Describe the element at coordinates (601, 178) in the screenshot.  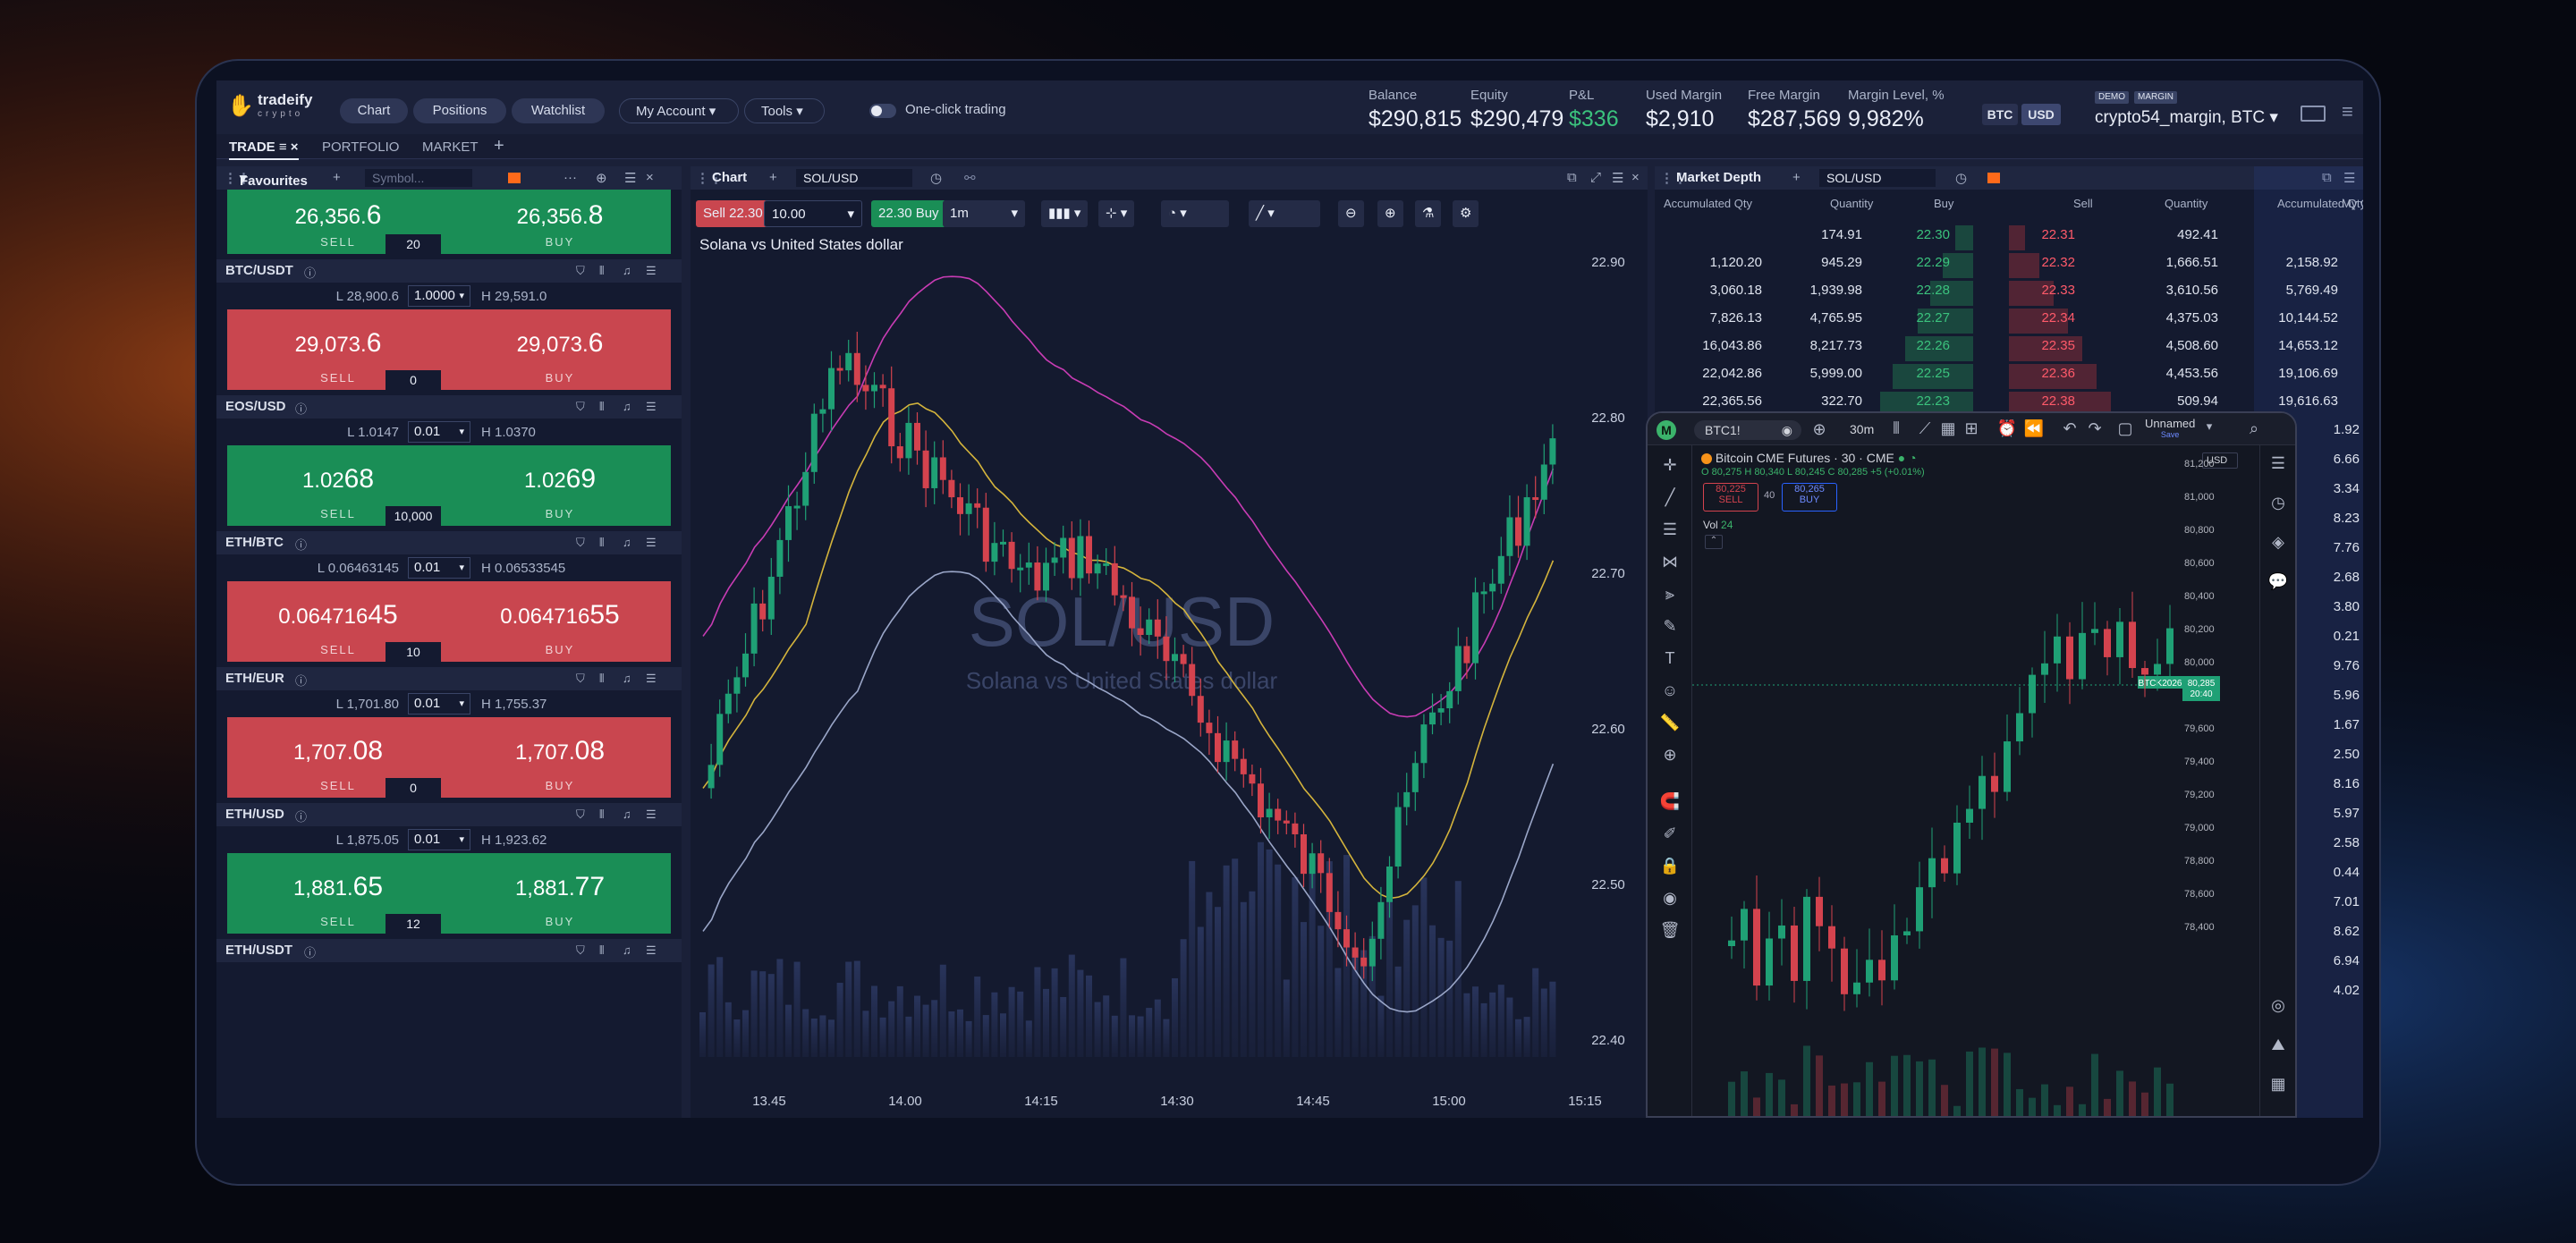
I see `target-icon: ⊕` at that location.